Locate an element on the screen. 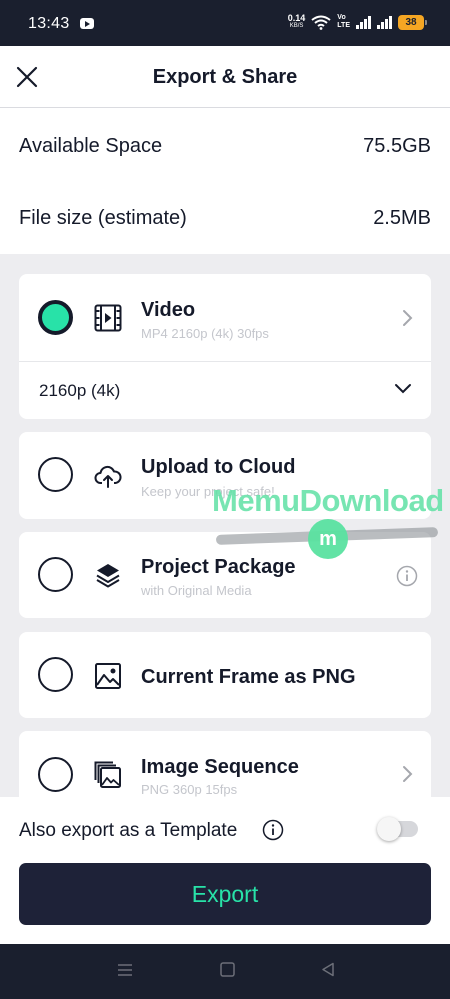 The width and height of the screenshot is (450, 999). network-speed: 0.14 KB/S is located at coordinates (296, 21).